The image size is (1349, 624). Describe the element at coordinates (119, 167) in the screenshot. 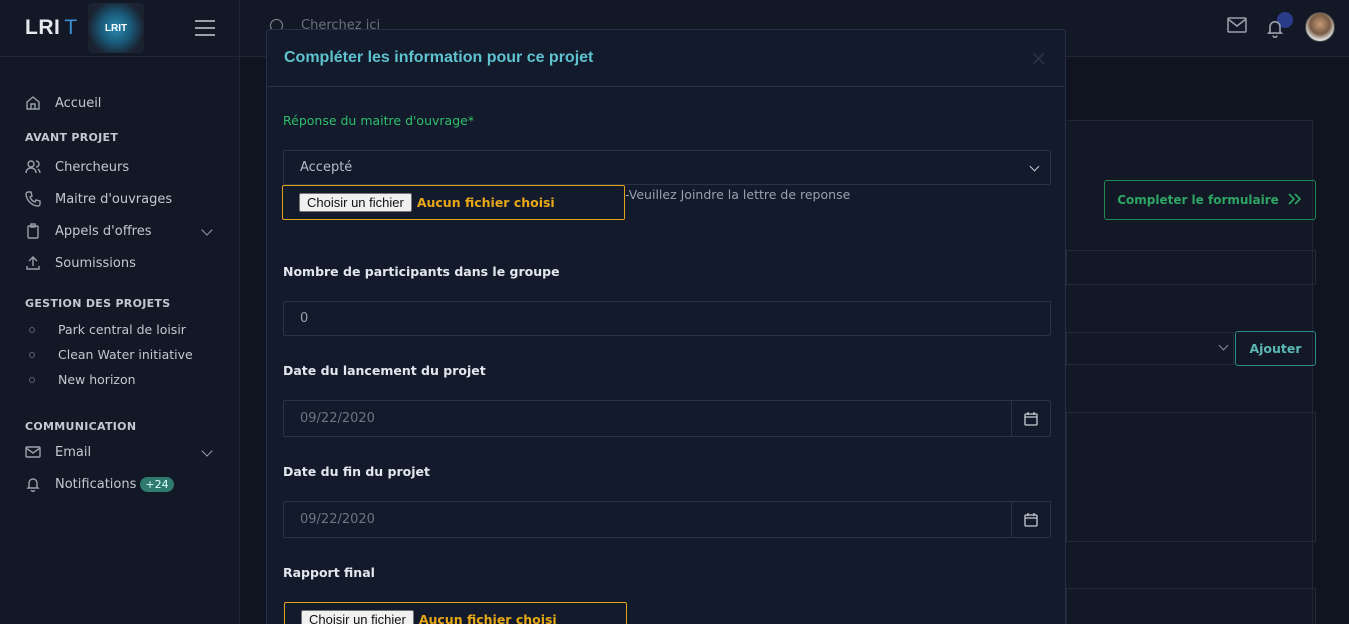

I see `nav-item-chercheurs: Chercheurs` at that location.